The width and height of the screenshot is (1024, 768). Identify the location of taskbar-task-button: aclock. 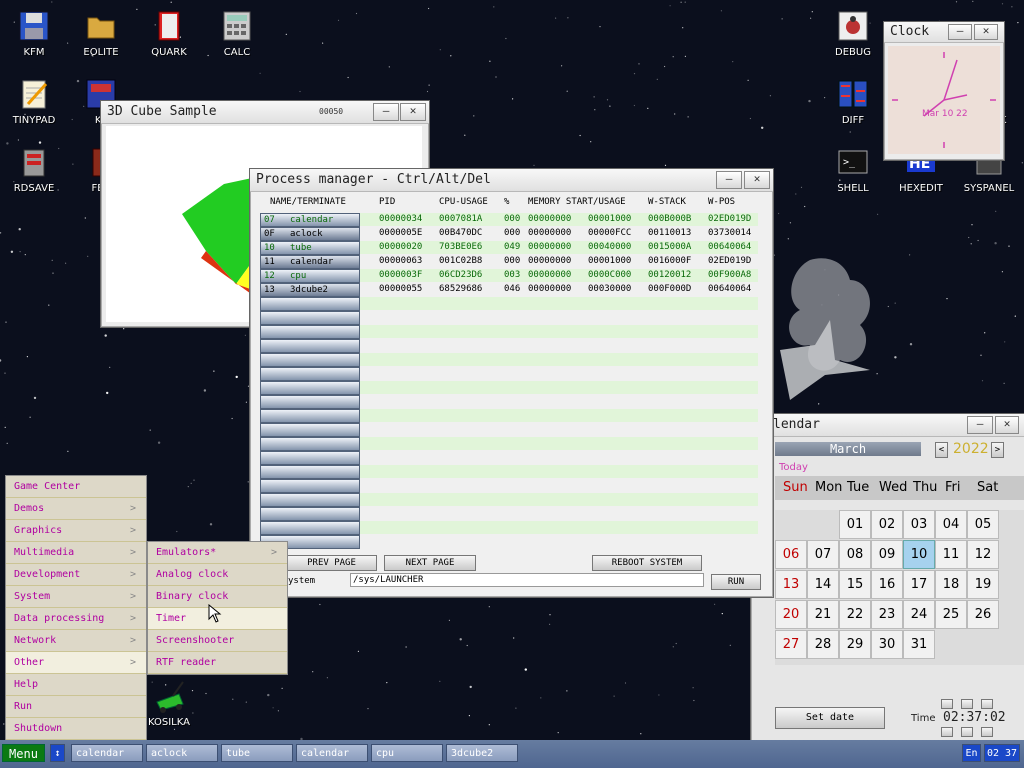
(182, 753).